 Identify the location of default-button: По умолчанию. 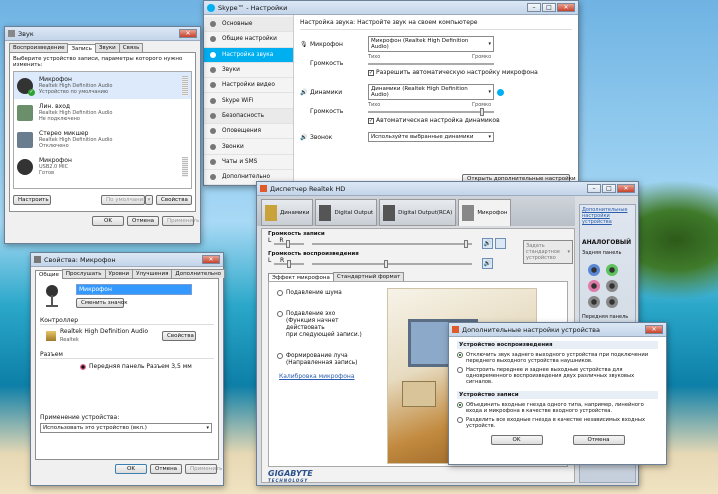
(124, 200).